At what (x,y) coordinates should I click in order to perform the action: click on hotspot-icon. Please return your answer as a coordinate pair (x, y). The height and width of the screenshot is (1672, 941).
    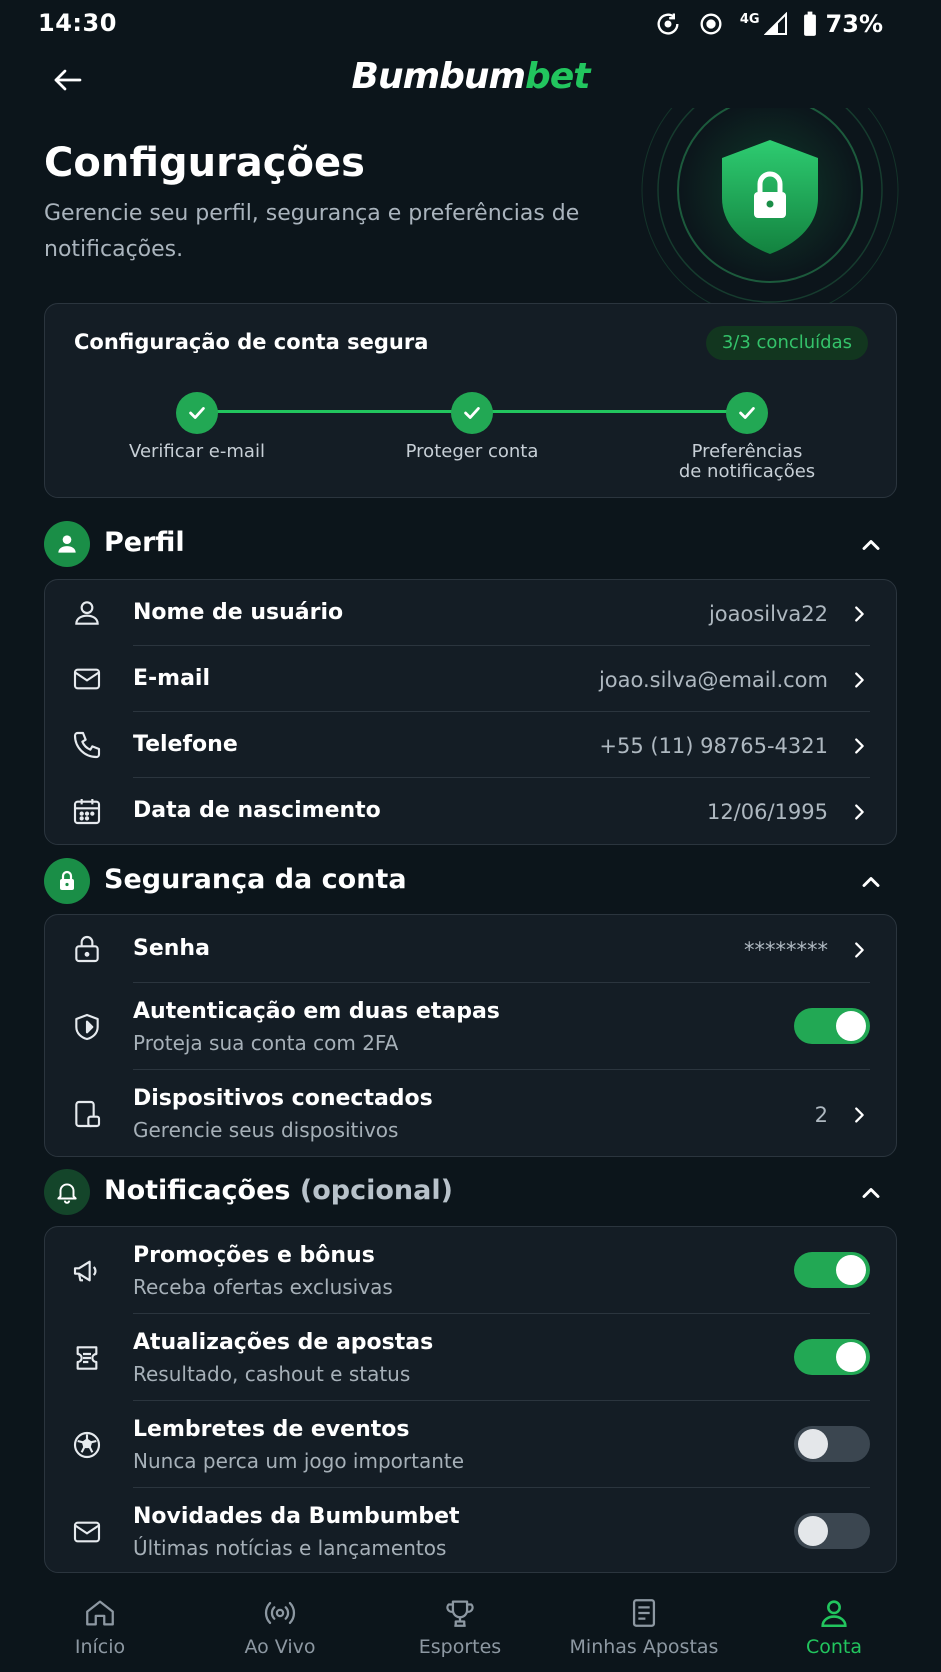
    Looking at the image, I should click on (711, 24).